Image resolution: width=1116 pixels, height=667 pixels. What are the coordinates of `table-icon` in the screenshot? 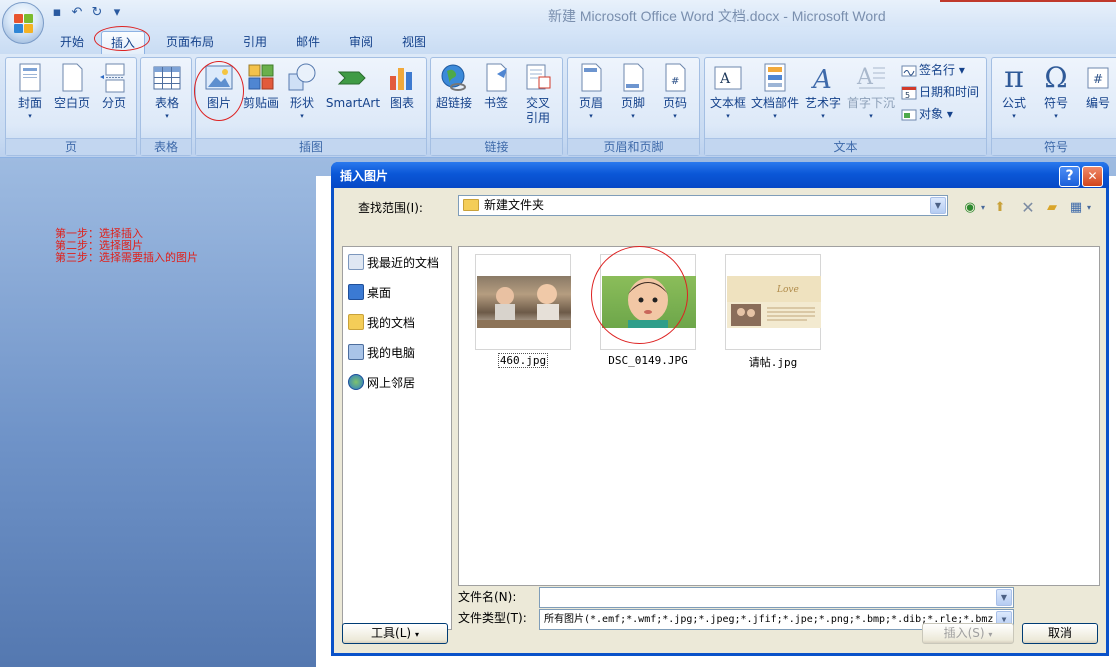 It's located at (167, 78).